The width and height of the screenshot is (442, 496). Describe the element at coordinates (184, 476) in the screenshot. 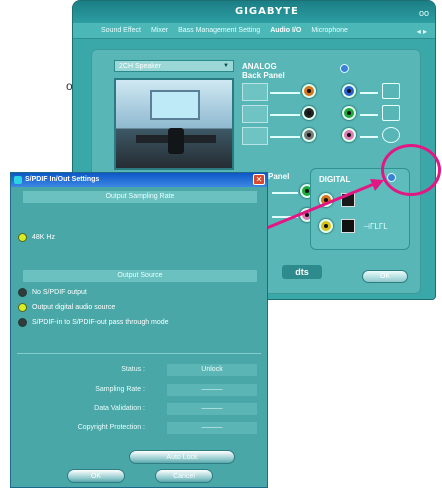

I see `cancel-button: Cancel` at that location.